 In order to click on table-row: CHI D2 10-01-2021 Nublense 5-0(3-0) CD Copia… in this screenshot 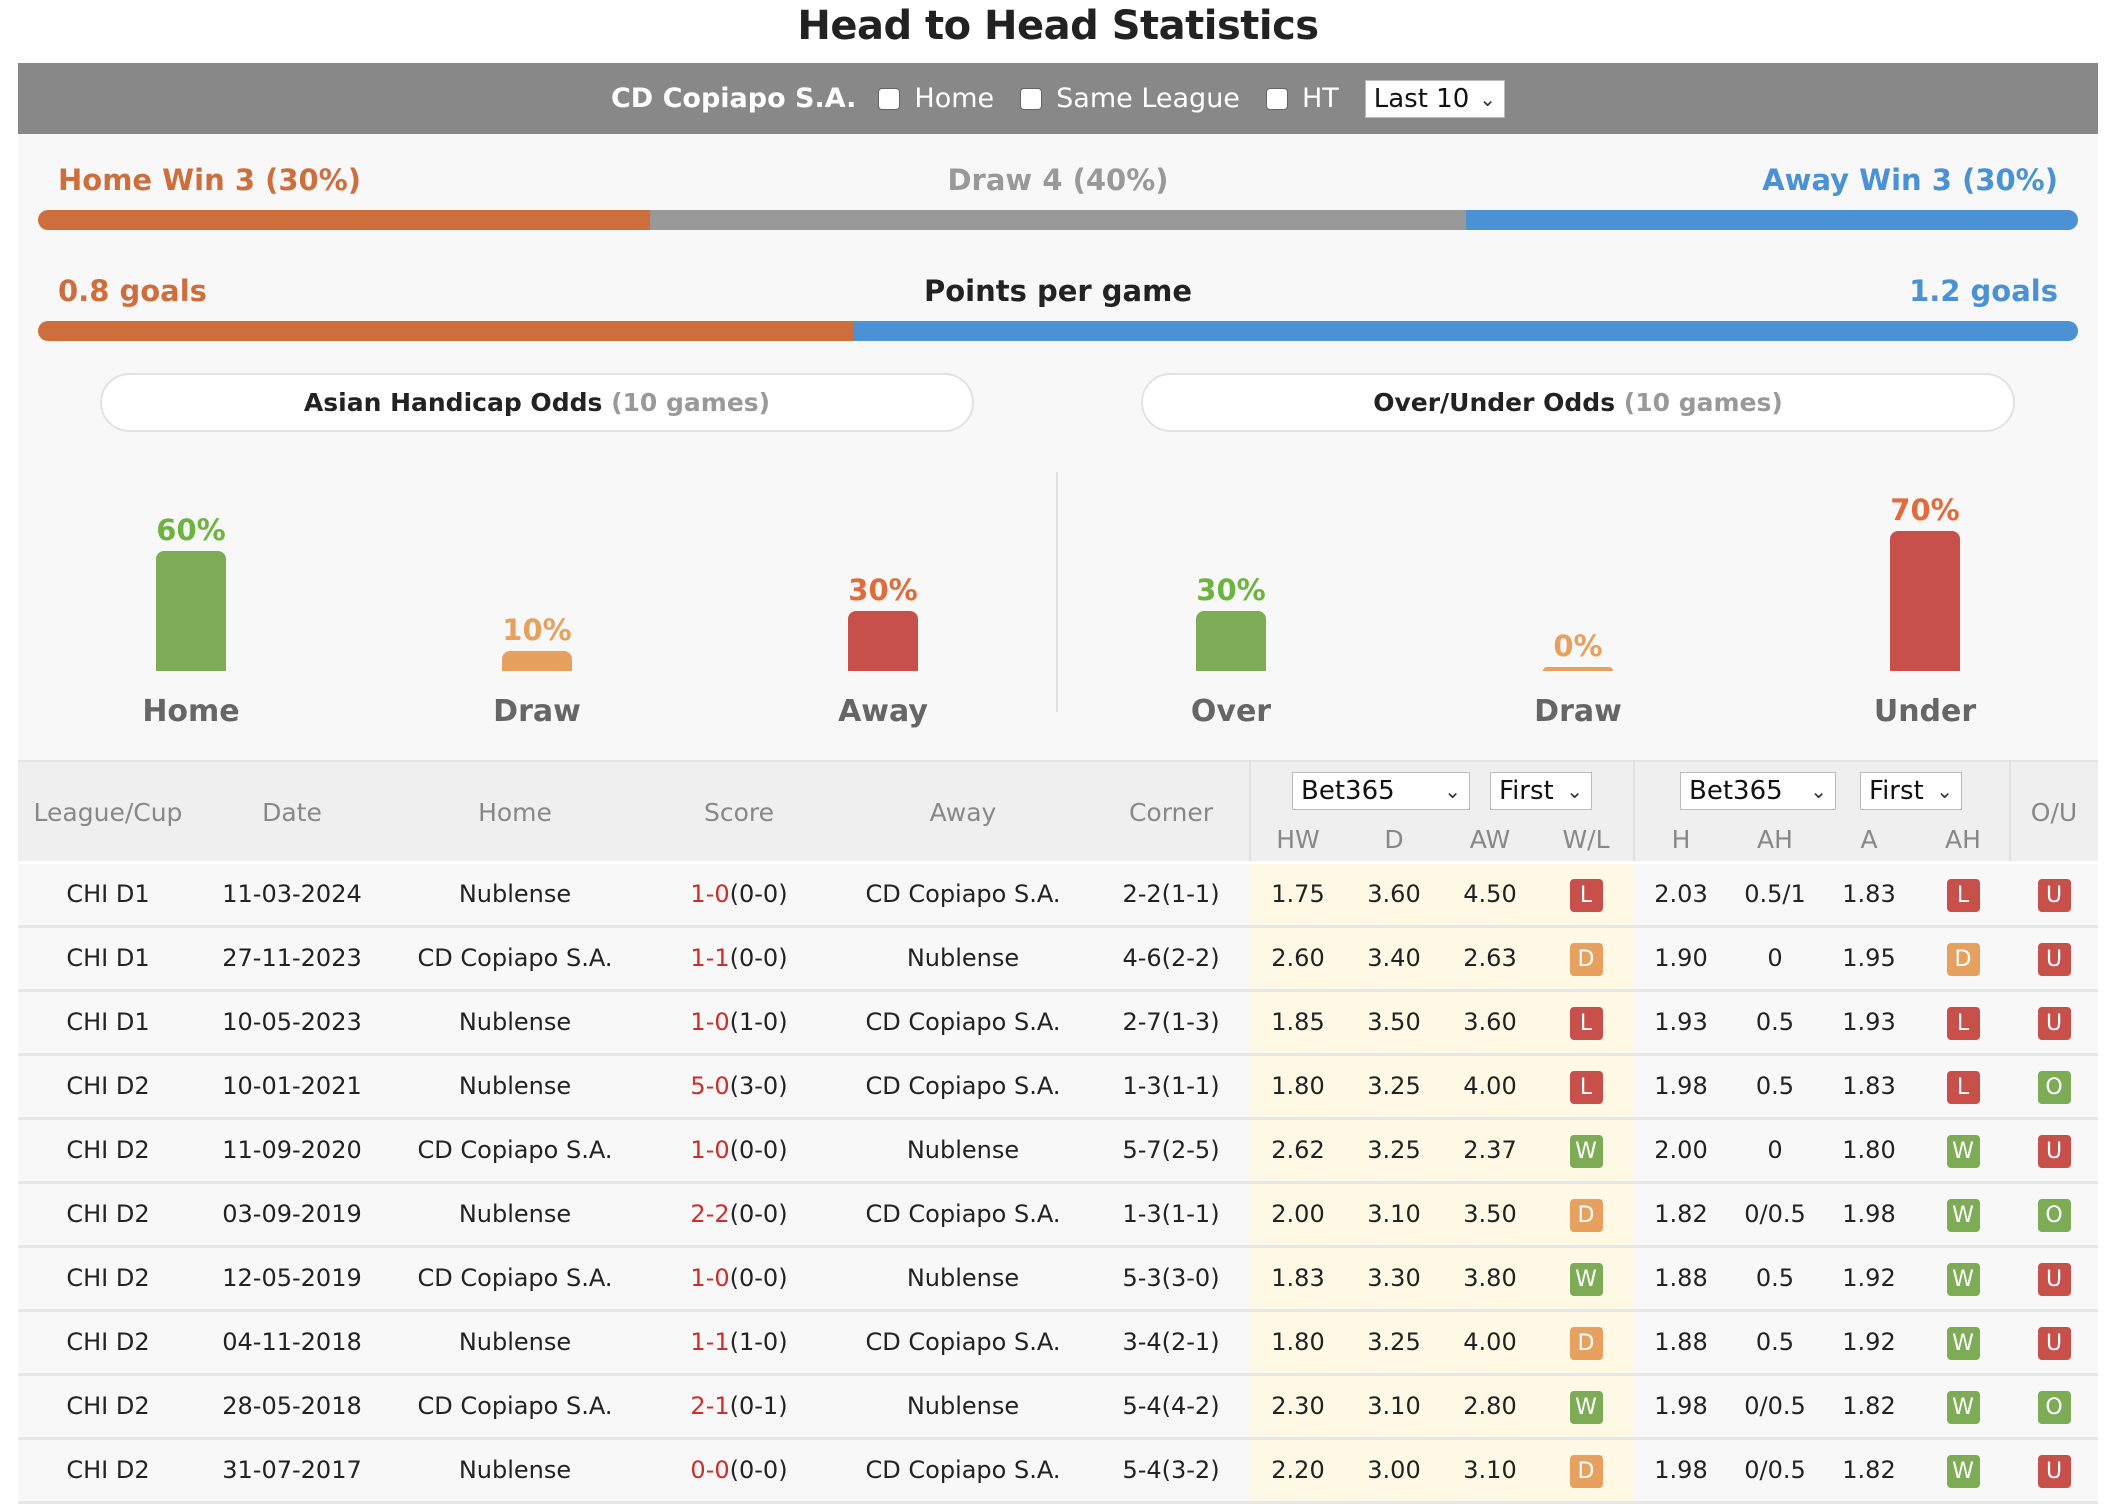, I will do `click(1058, 1088)`.